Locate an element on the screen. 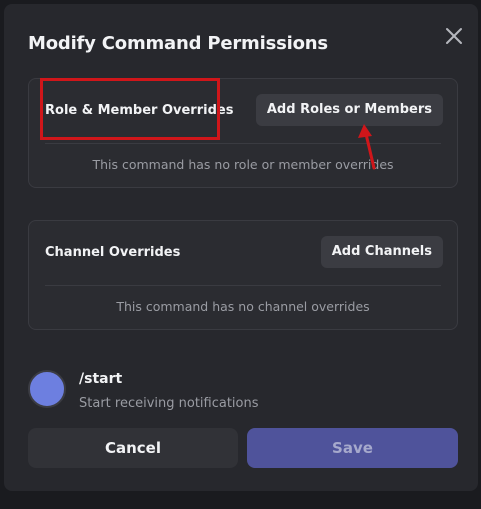 This screenshot has height=509, width=481. command-description: Start receiving notifications is located at coordinates (169, 403).